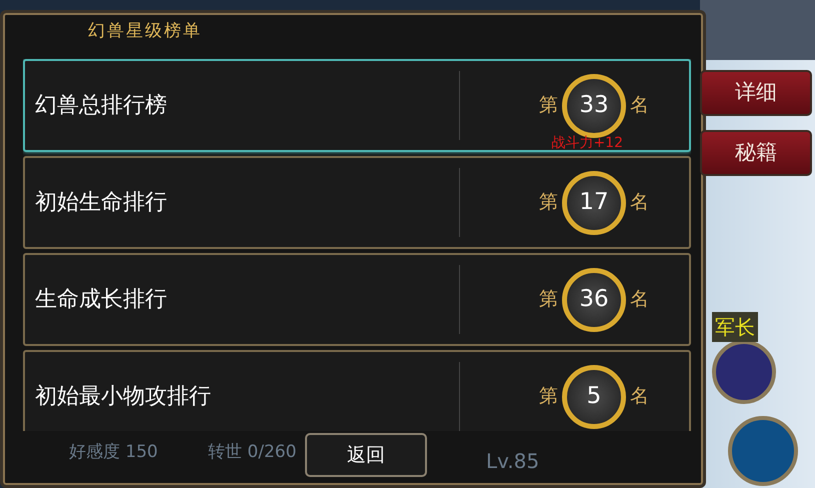 The height and width of the screenshot is (488, 815). I want to click on ranking-label: 幻兽总排行榜, so click(101, 106).